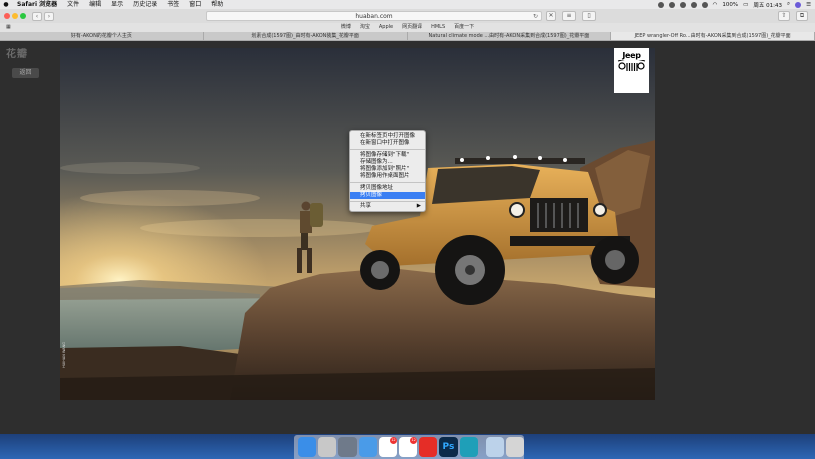 The width and height of the screenshot is (815, 459). I want to click on menu-window: 窗口, so click(195, 4).